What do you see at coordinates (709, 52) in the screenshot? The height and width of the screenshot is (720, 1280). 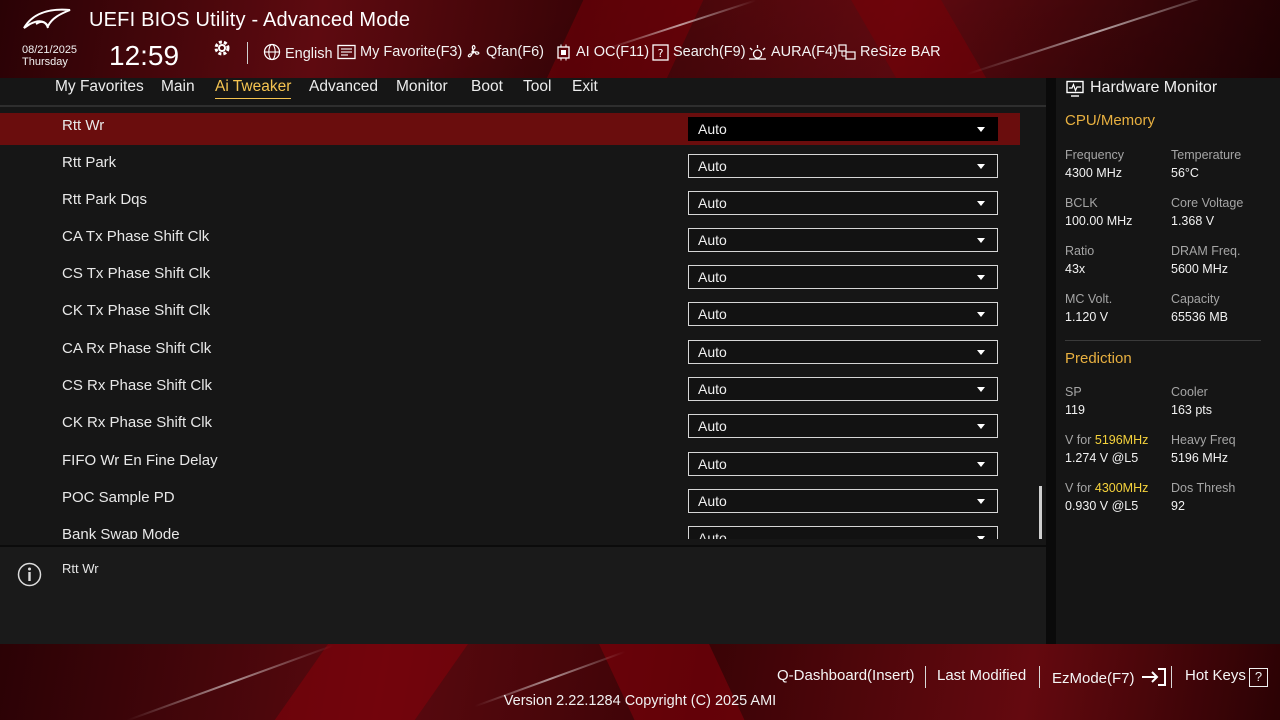 I see `toolbar-label: Search(F9)` at bounding box center [709, 52].